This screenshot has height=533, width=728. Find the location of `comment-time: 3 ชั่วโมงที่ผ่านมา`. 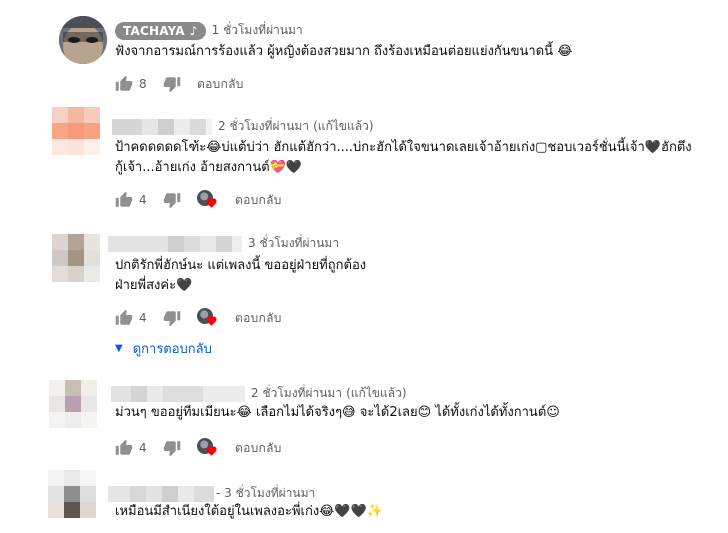

comment-time: 3 ชั่วโมงที่ผ่านมา is located at coordinates (293, 243).